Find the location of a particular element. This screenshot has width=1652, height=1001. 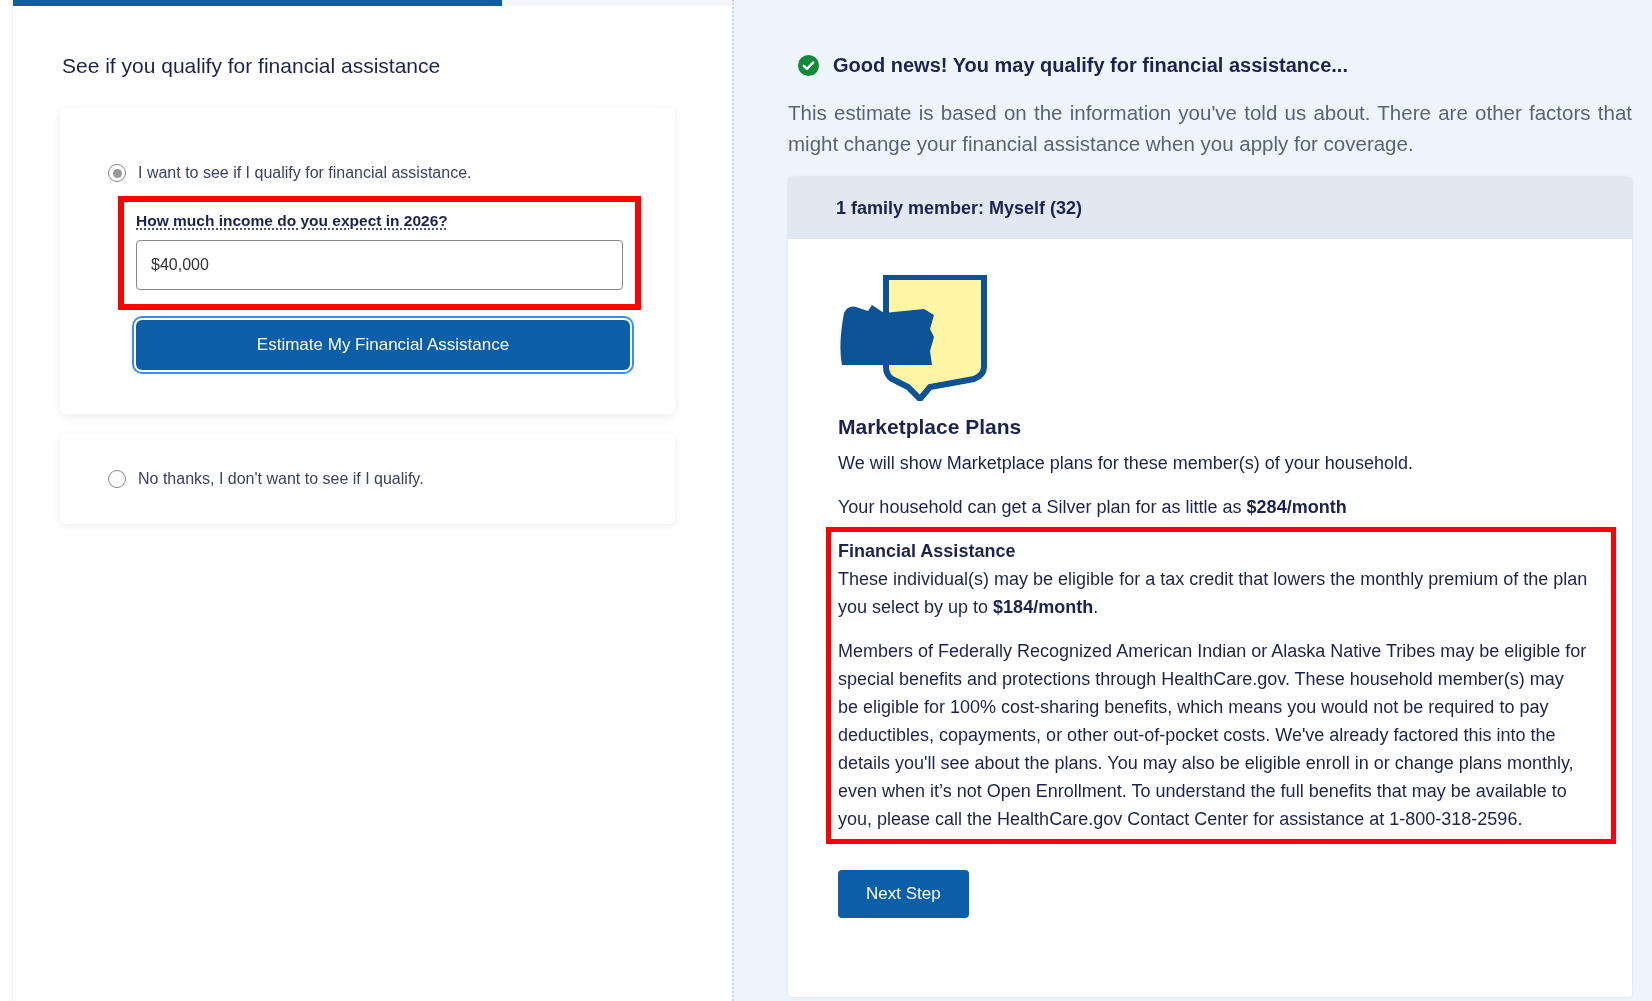

intro-text: This estimate is based on the information you've told us about. There are other factors that might change your financial assistance when you apply for coverage. is located at coordinates (1210, 128).